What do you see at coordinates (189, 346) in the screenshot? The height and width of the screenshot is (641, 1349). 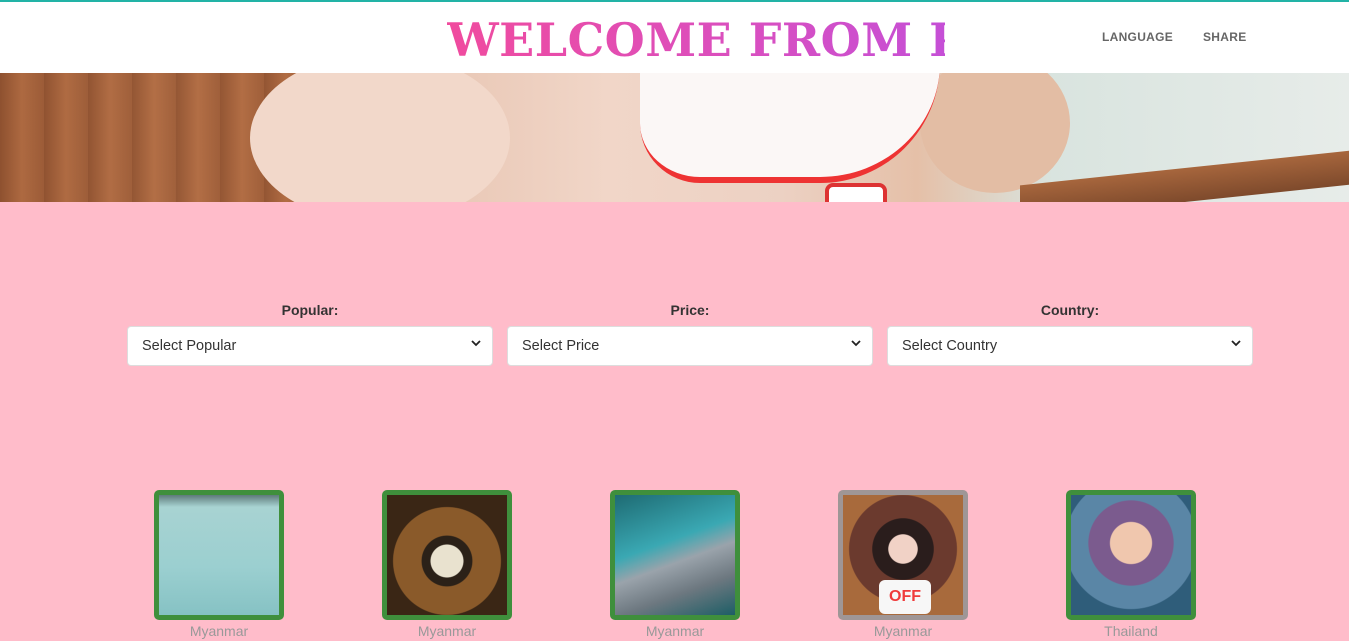 I see `popular-select-value: Select Popular` at bounding box center [189, 346].